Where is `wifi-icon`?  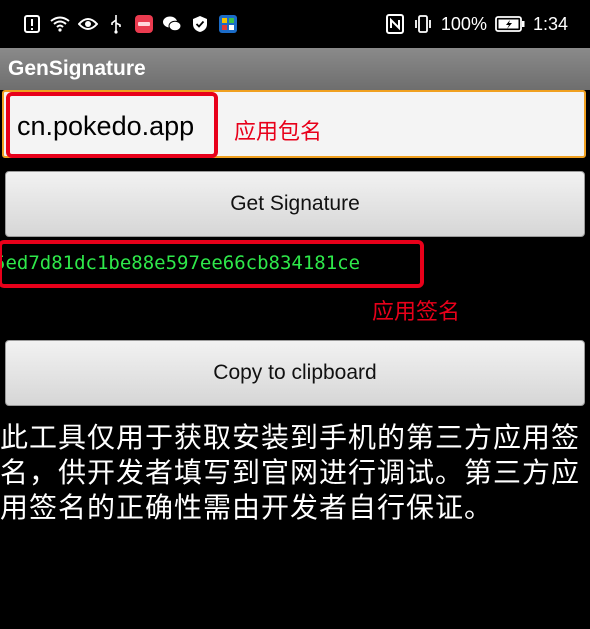
wifi-icon is located at coordinates (60, 24).